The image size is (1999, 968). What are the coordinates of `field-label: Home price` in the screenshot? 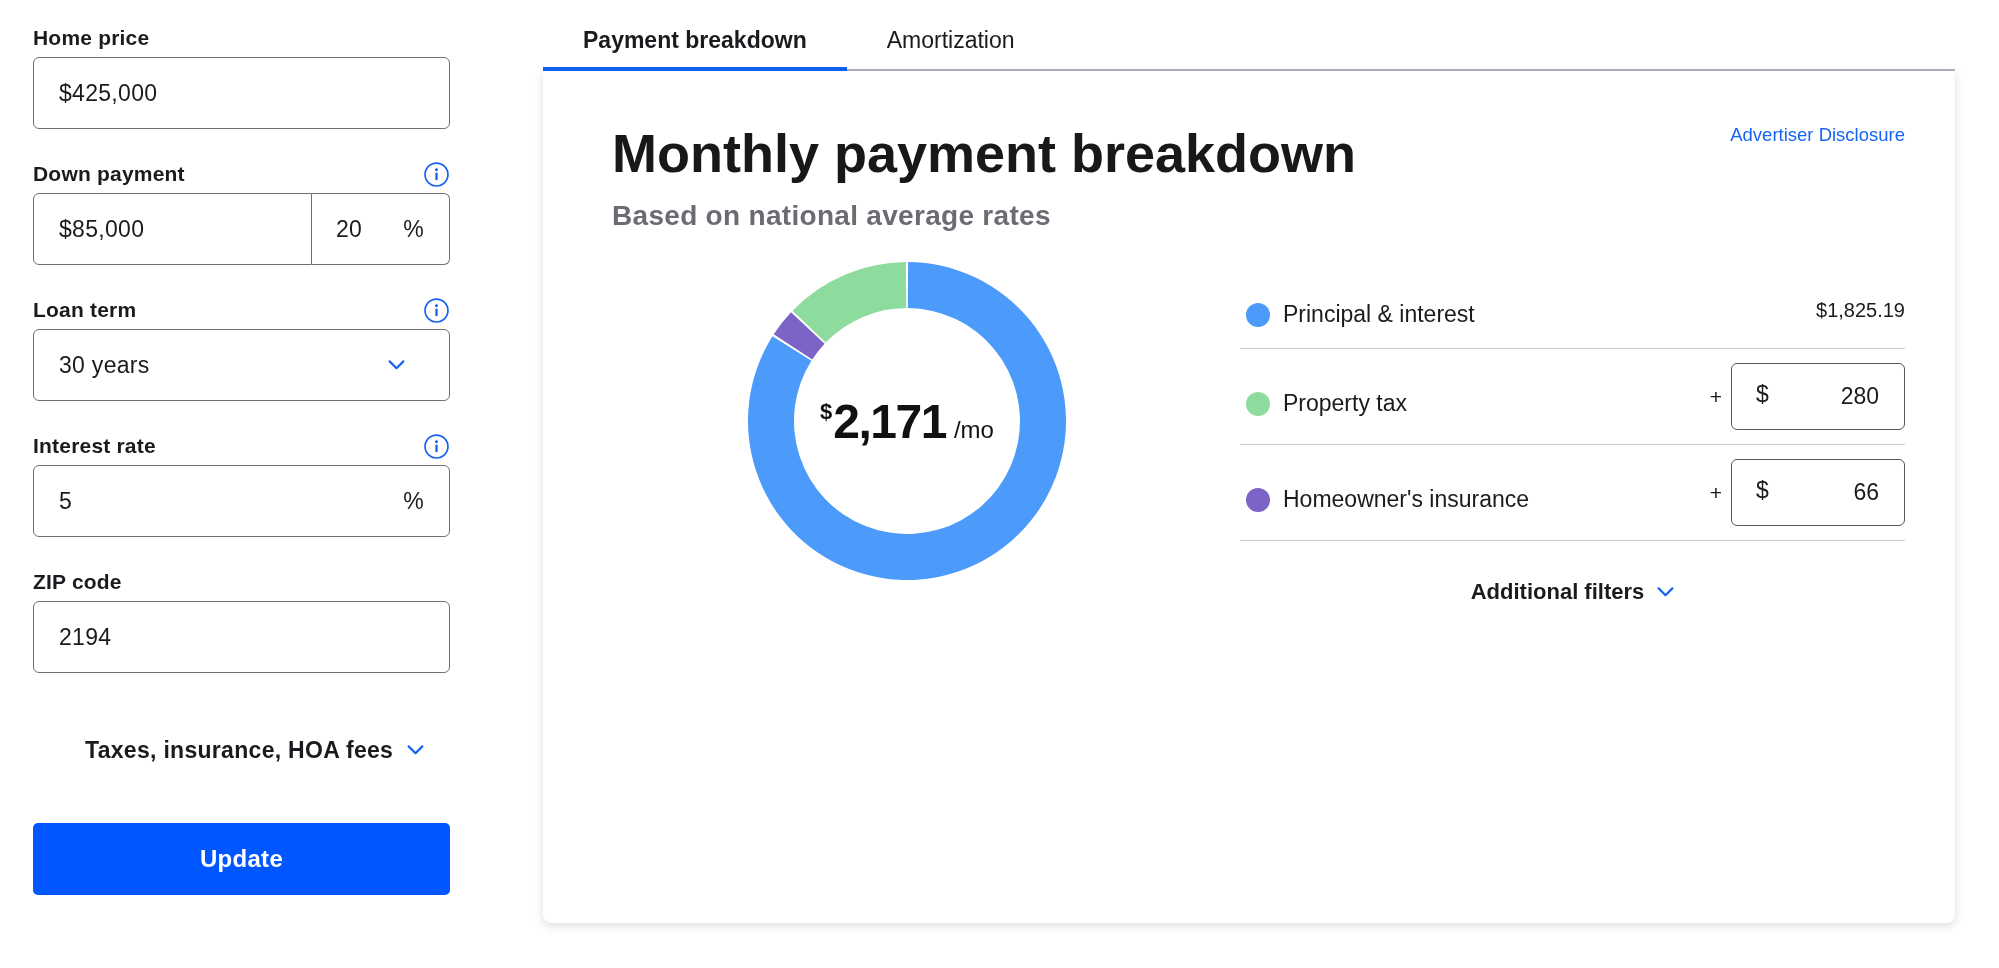 It's located at (91, 38).